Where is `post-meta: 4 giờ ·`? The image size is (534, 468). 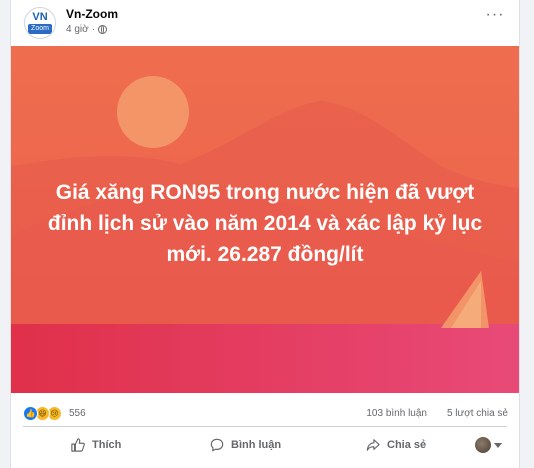 post-meta: 4 giờ · is located at coordinates (87, 29).